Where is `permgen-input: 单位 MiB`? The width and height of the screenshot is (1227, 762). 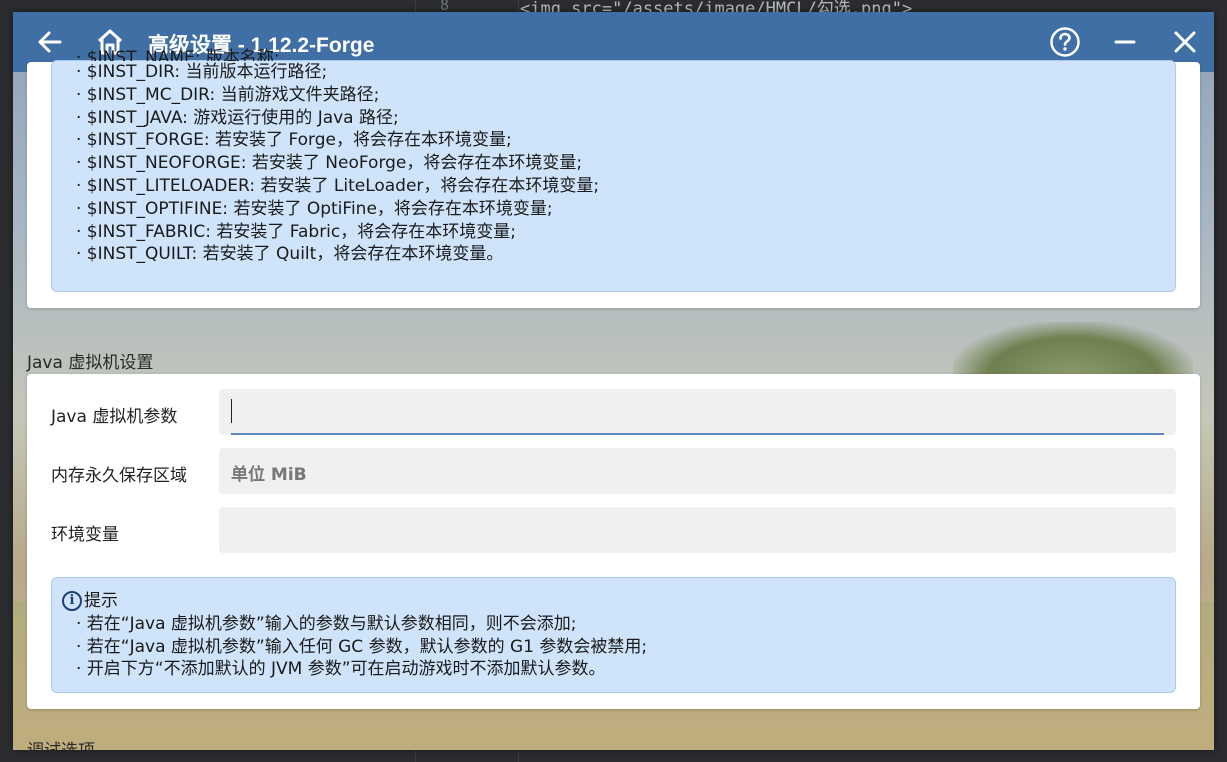 permgen-input: 单位 MiB is located at coordinates (697, 471).